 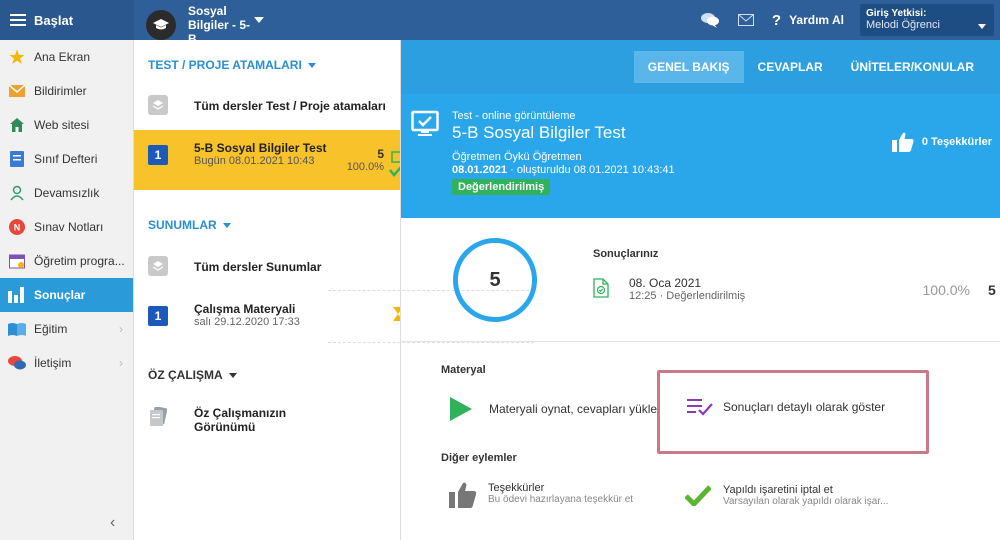 I want to click on sidebar-item-egitim: Eğitim ›, so click(x=66, y=329).